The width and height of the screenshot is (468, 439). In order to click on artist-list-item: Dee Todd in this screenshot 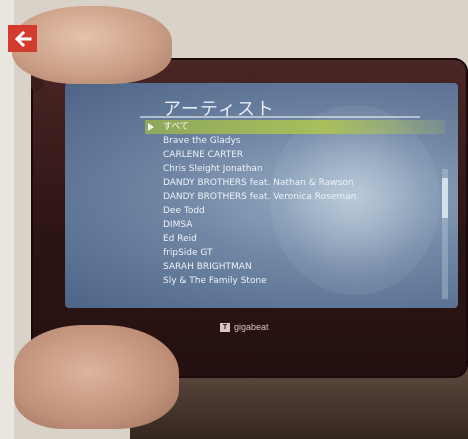, I will do `click(295, 211)`.